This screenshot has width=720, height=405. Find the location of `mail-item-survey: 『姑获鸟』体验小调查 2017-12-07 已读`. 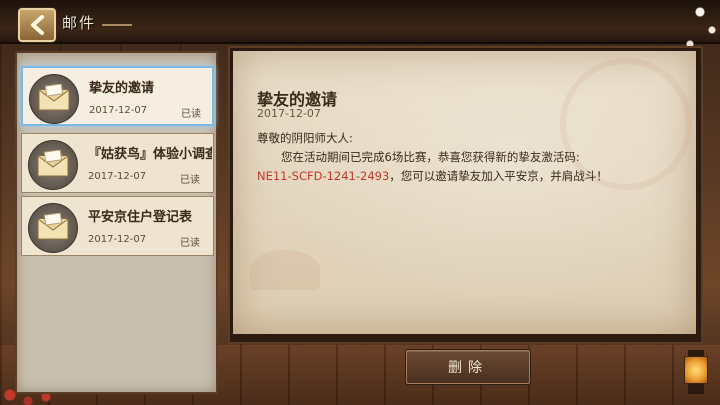

mail-item-survey: 『姑获鸟』体验小调查 2017-12-07 已读 is located at coordinates (117, 163).